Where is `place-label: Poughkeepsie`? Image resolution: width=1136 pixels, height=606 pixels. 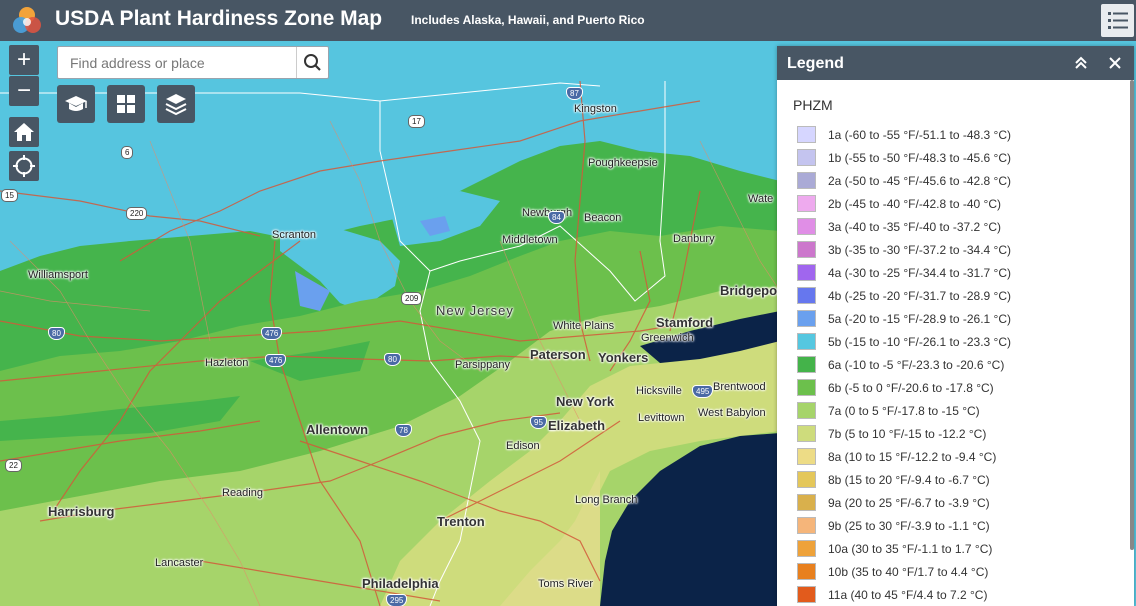
place-label: Poughkeepsie is located at coordinates (623, 163).